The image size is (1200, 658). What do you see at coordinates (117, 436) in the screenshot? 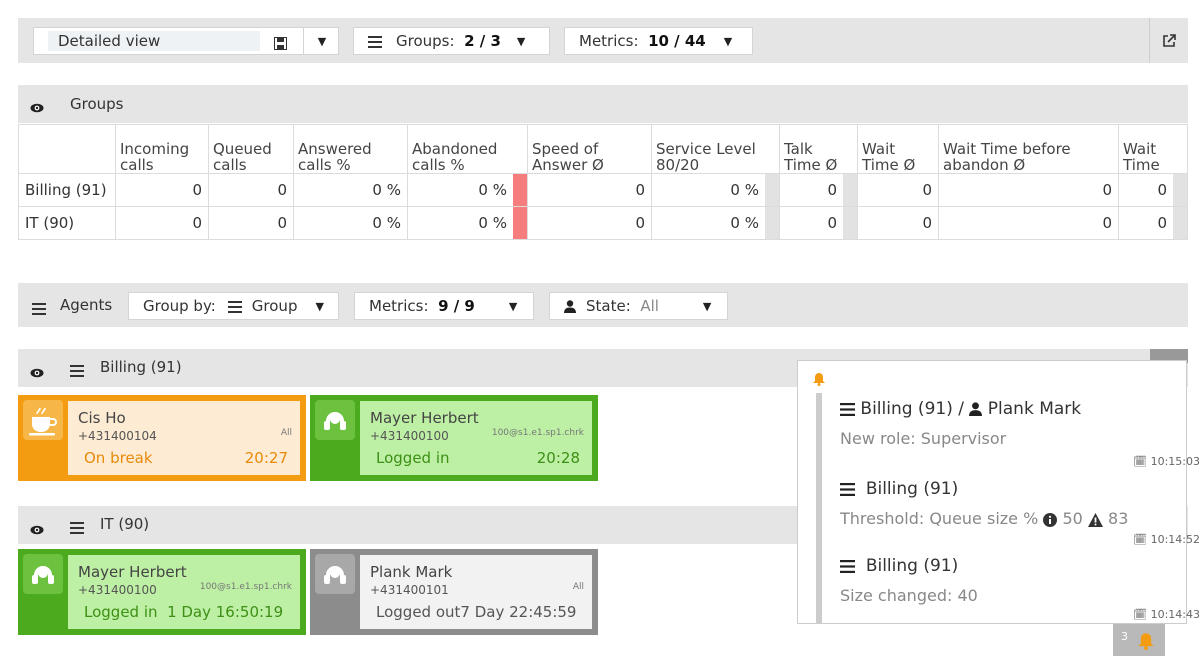
I see `agent-phone: +431400104` at bounding box center [117, 436].